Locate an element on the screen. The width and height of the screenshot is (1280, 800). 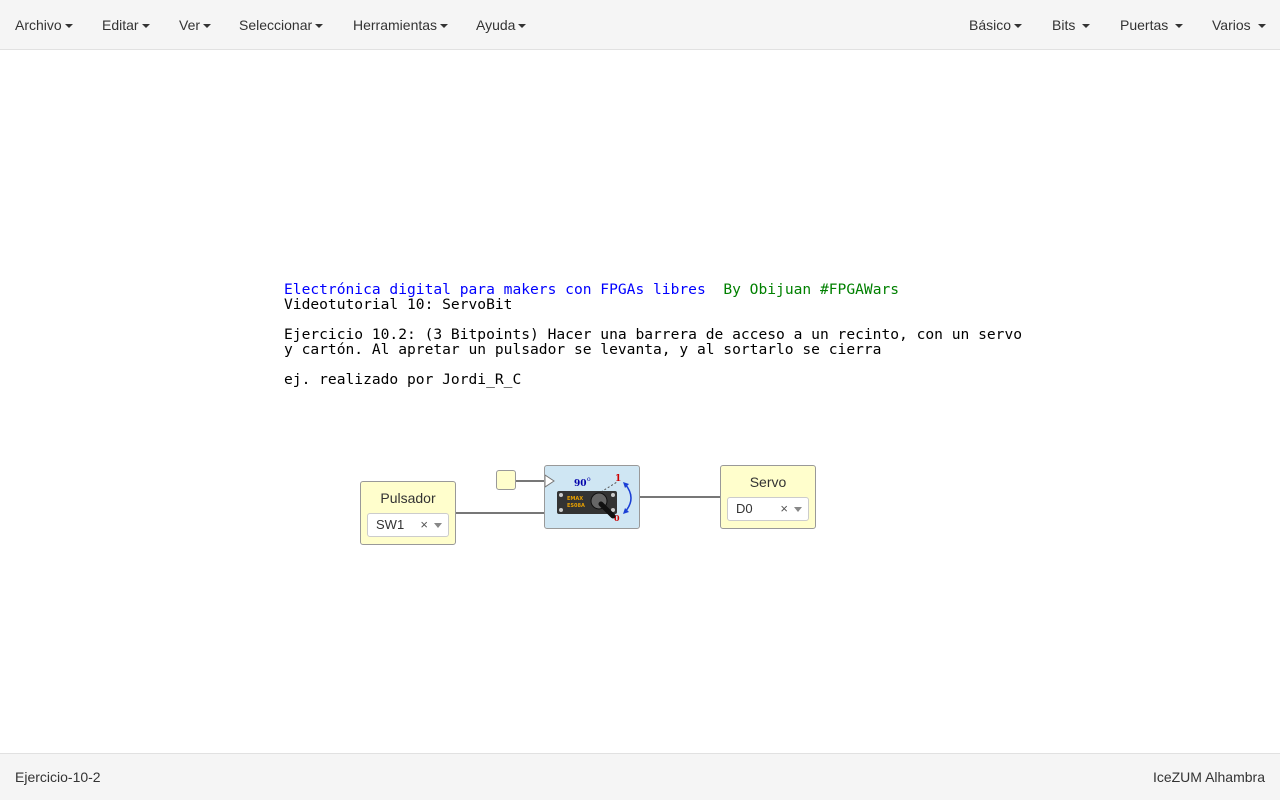
servo-pin-select: D0 × is located at coordinates (768, 509).